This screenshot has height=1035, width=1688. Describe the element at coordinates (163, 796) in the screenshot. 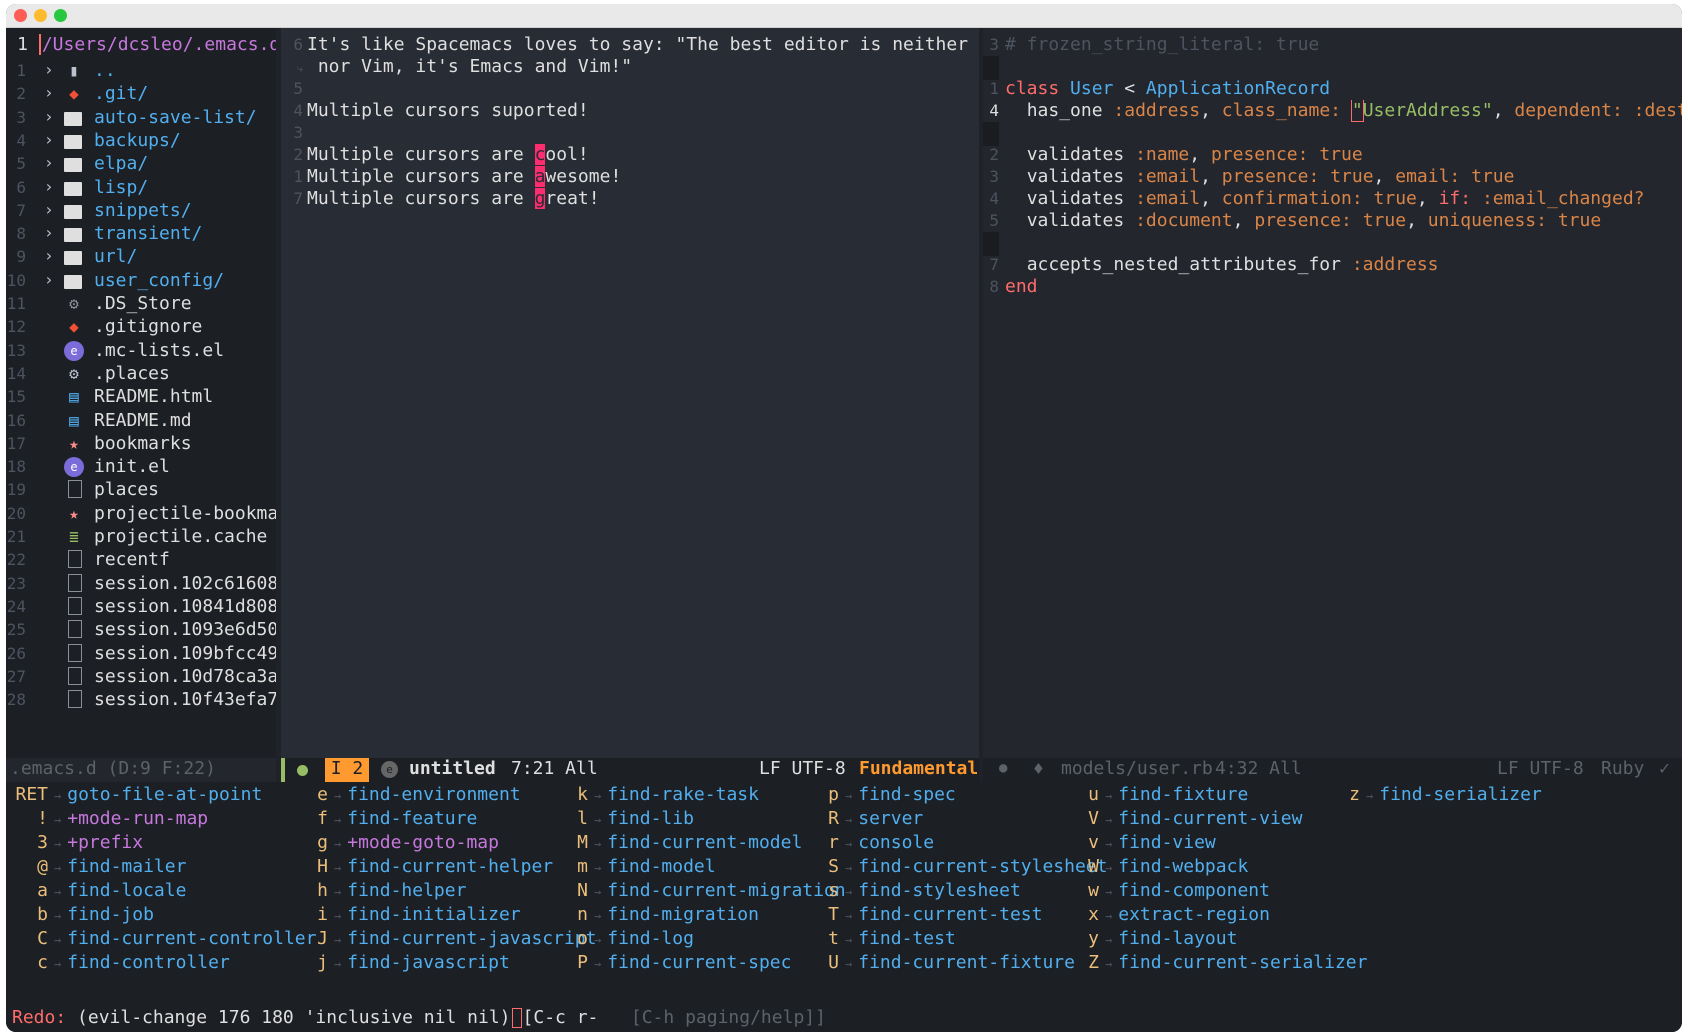

I see `which-key-entry: RET → goto-file-at-point` at that location.